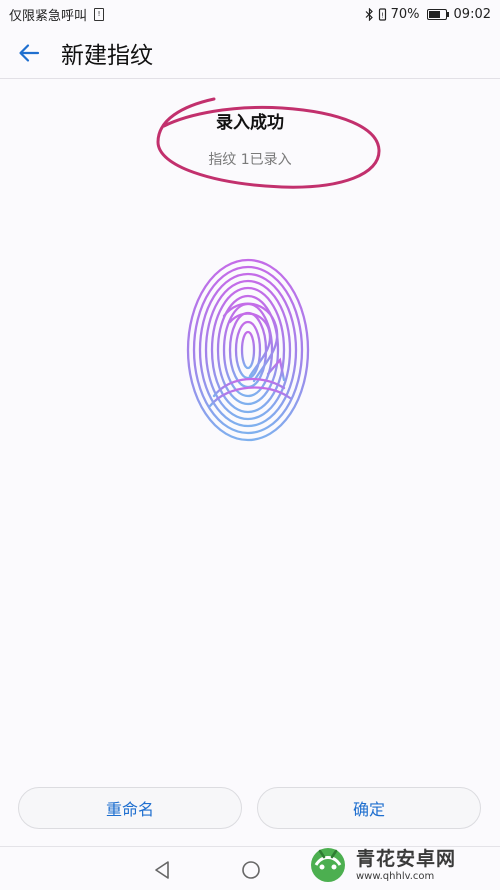 The width and height of the screenshot is (500, 890). What do you see at coordinates (130, 808) in the screenshot?
I see `rename-button: 重命名` at bounding box center [130, 808].